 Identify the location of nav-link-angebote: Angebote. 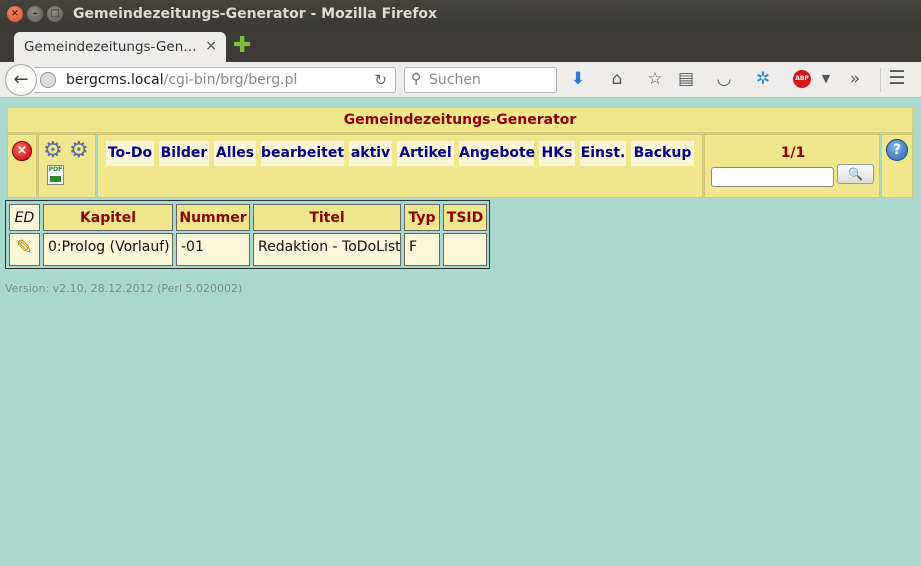
(497, 153).